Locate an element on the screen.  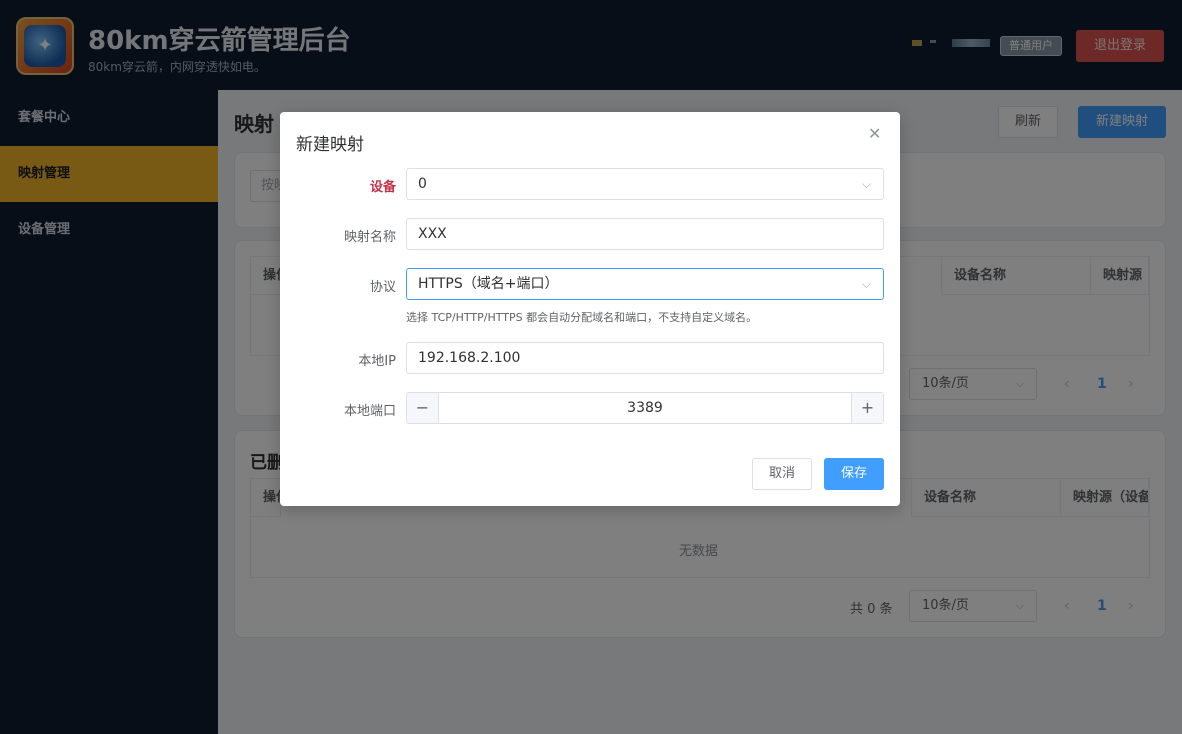
device-label: 设备 is located at coordinates (382, 187).